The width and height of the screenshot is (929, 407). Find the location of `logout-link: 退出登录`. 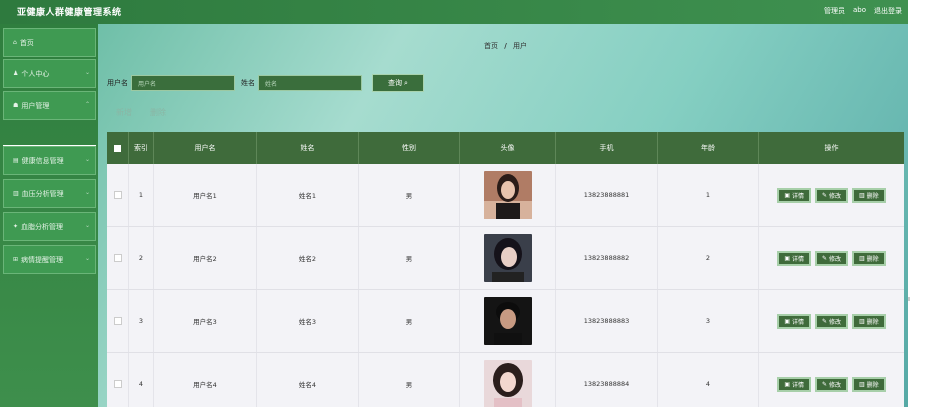

logout-link: 退出登录 is located at coordinates (888, 11).